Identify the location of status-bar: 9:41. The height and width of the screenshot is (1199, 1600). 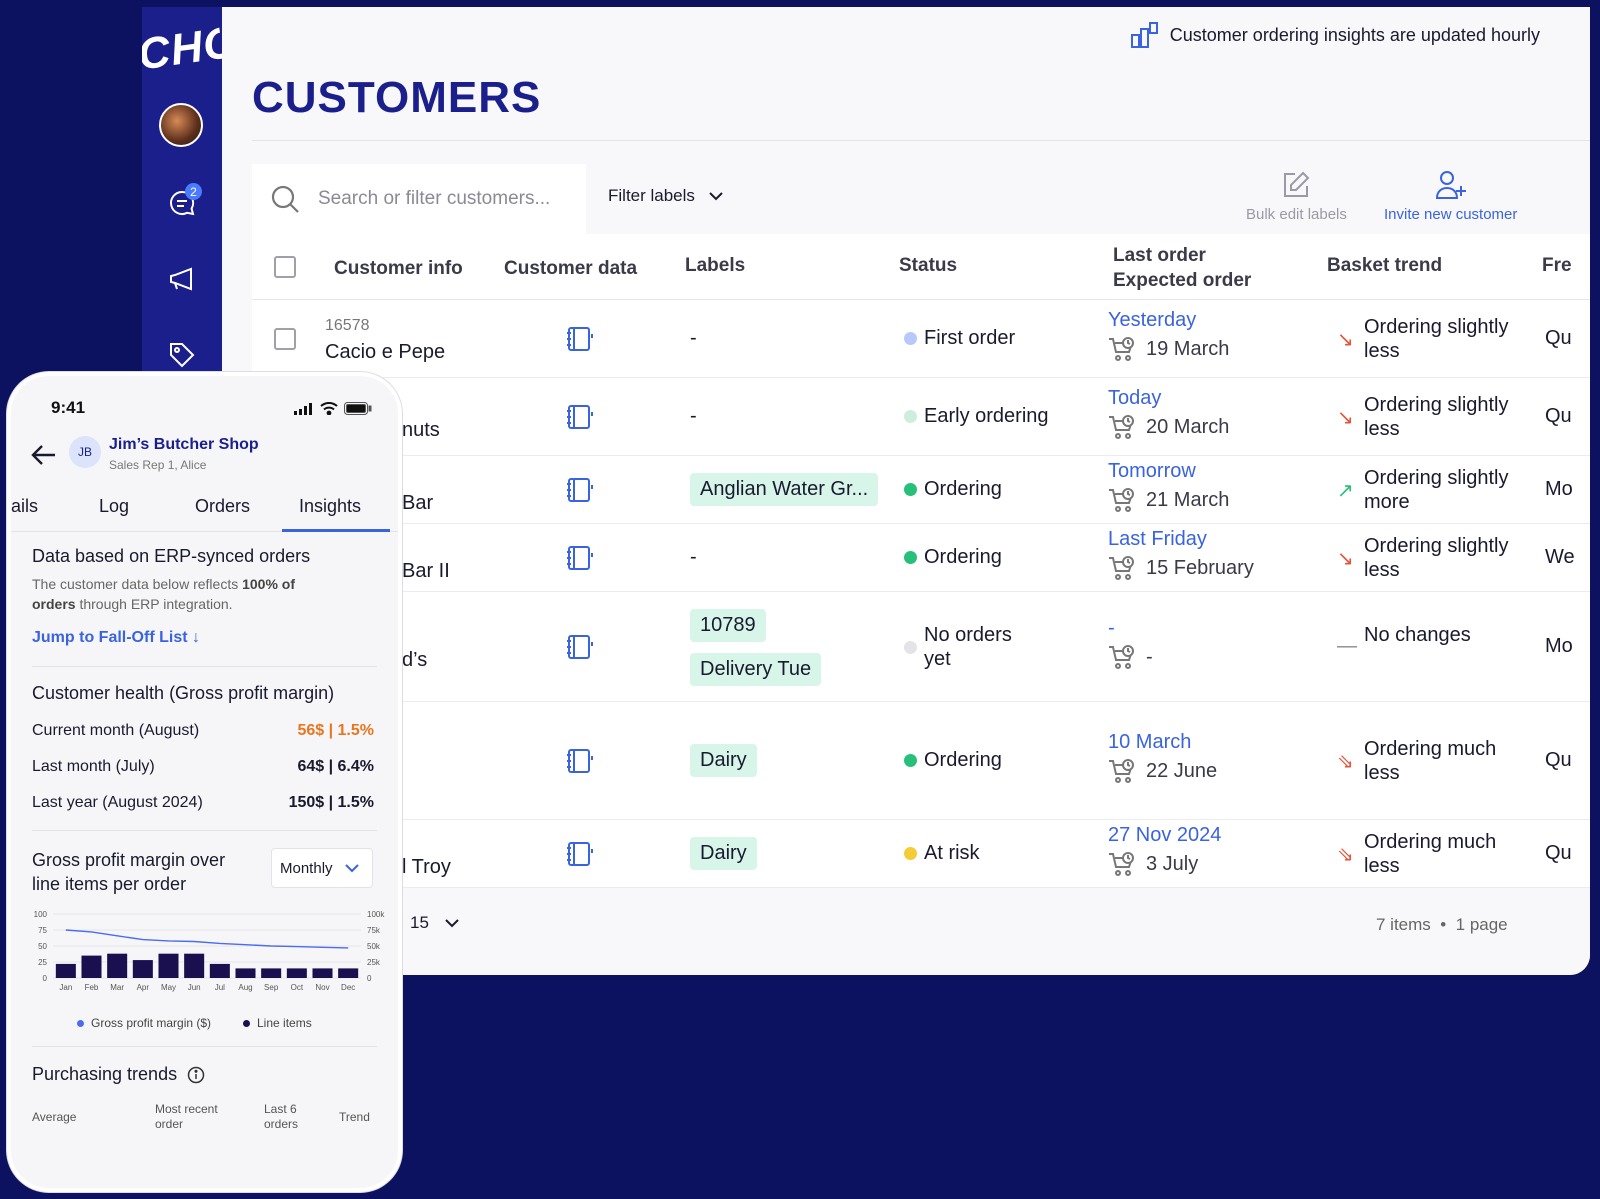
(204, 410).